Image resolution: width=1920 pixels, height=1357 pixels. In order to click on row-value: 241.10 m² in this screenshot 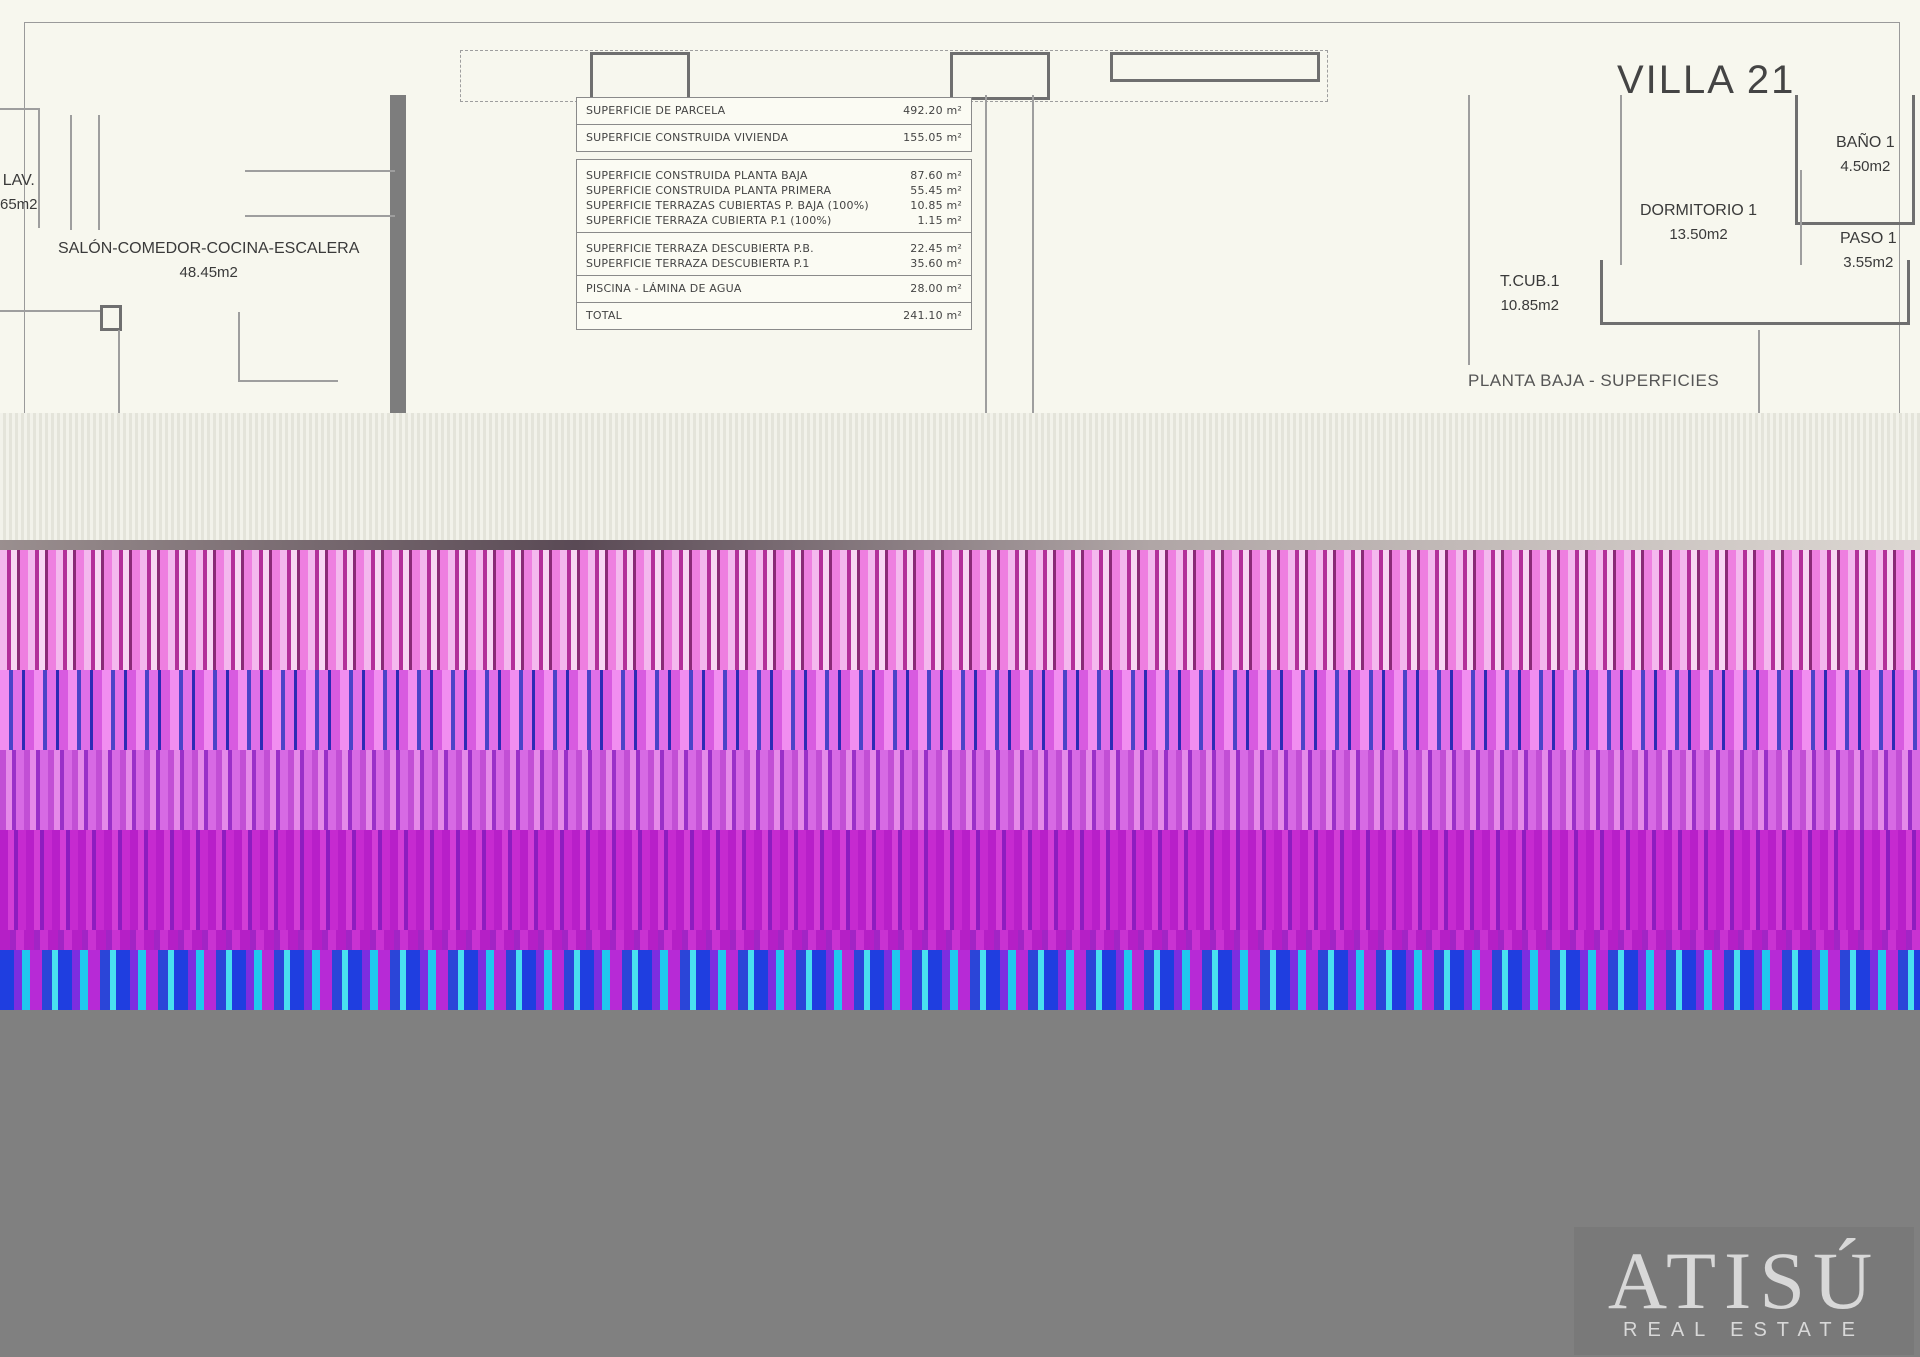, I will do `click(932, 315)`.